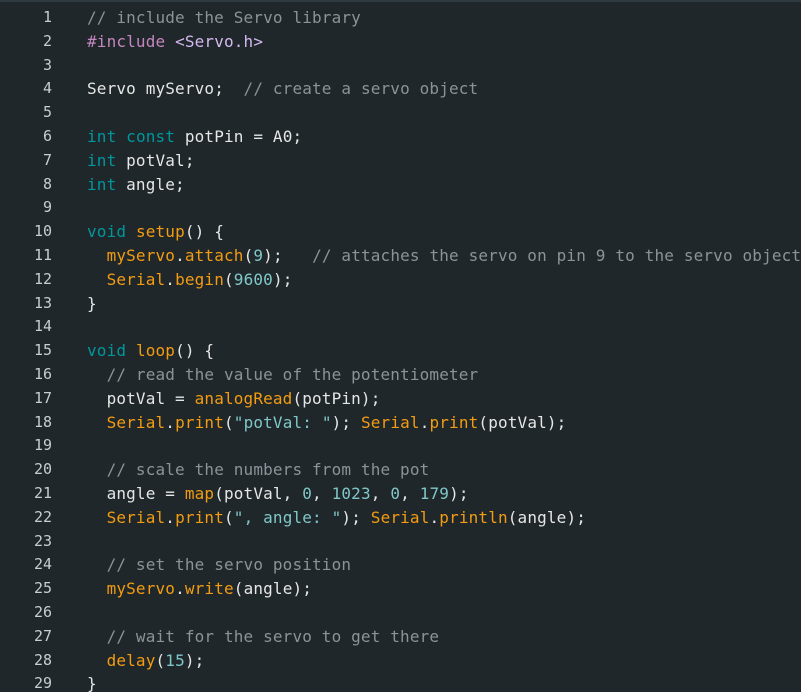 The image size is (801, 692). I want to click on code-text: // scale the numbers from the pot, so click(258, 470).